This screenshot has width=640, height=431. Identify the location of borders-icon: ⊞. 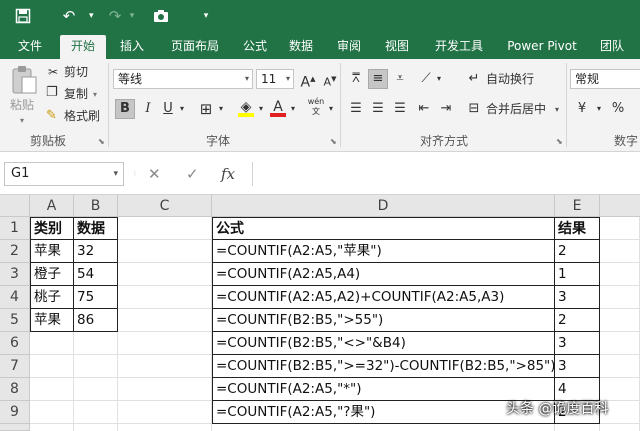
(206, 109).